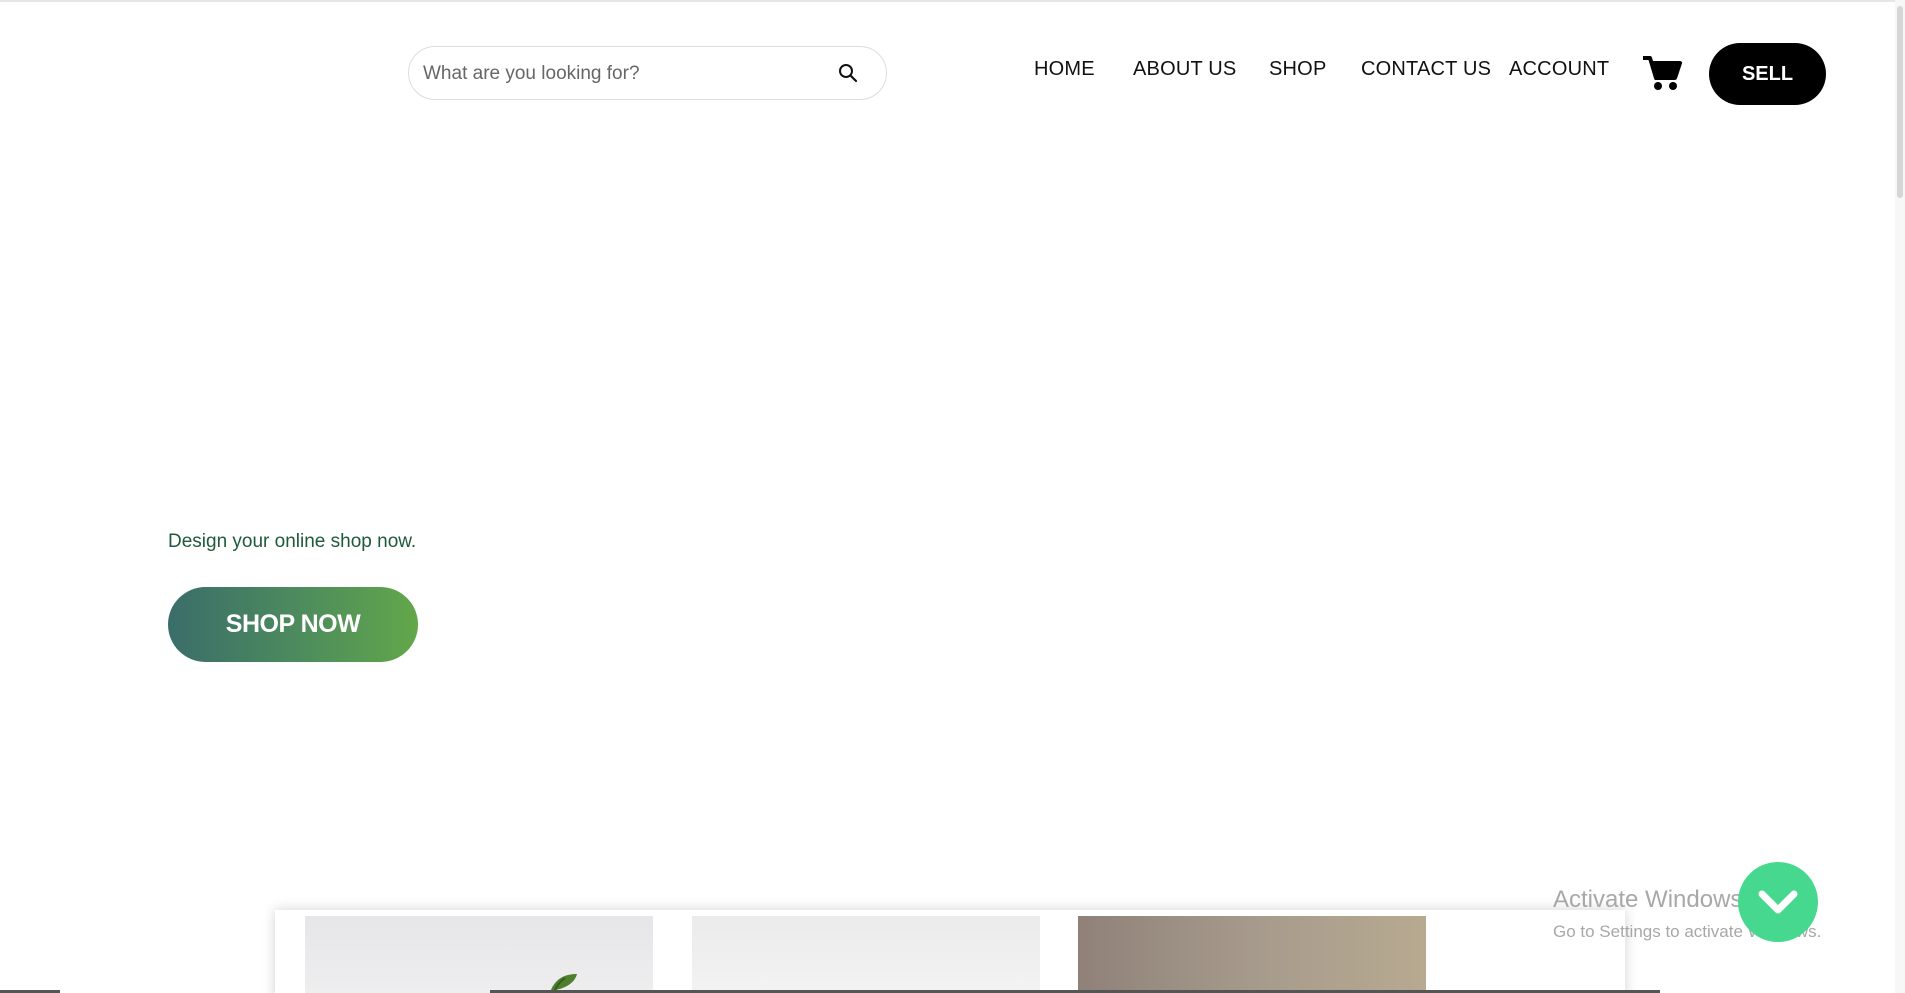  I want to click on nav-about-us: ABOUT US, so click(1184, 69).